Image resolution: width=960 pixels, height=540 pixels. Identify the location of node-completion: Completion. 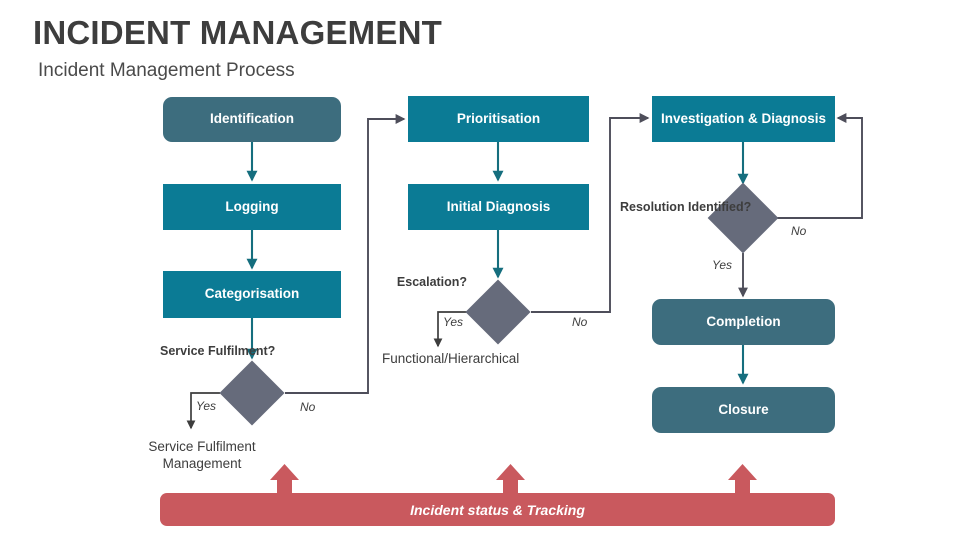
(743, 322).